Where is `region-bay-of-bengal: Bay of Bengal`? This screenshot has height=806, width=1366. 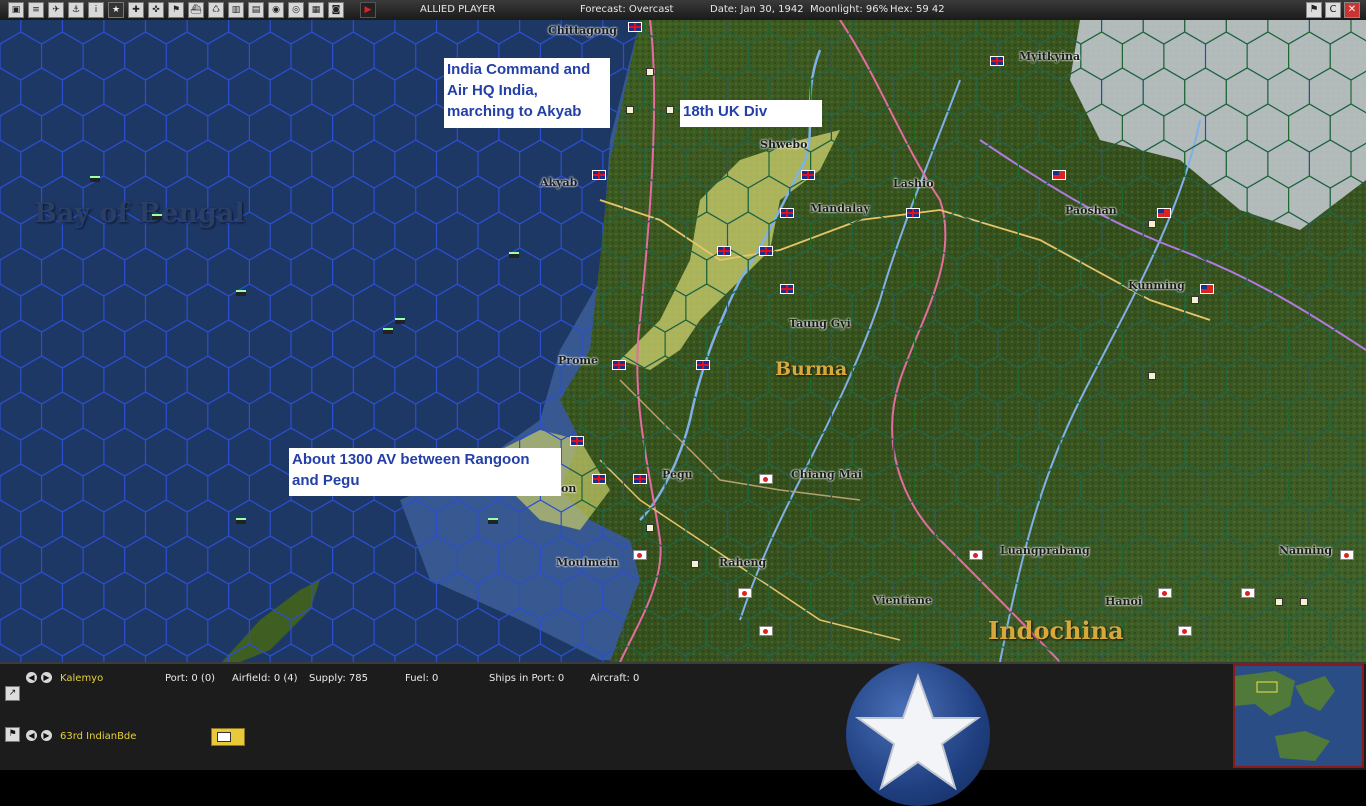 region-bay-of-bengal: Bay of Bengal is located at coordinates (139, 213).